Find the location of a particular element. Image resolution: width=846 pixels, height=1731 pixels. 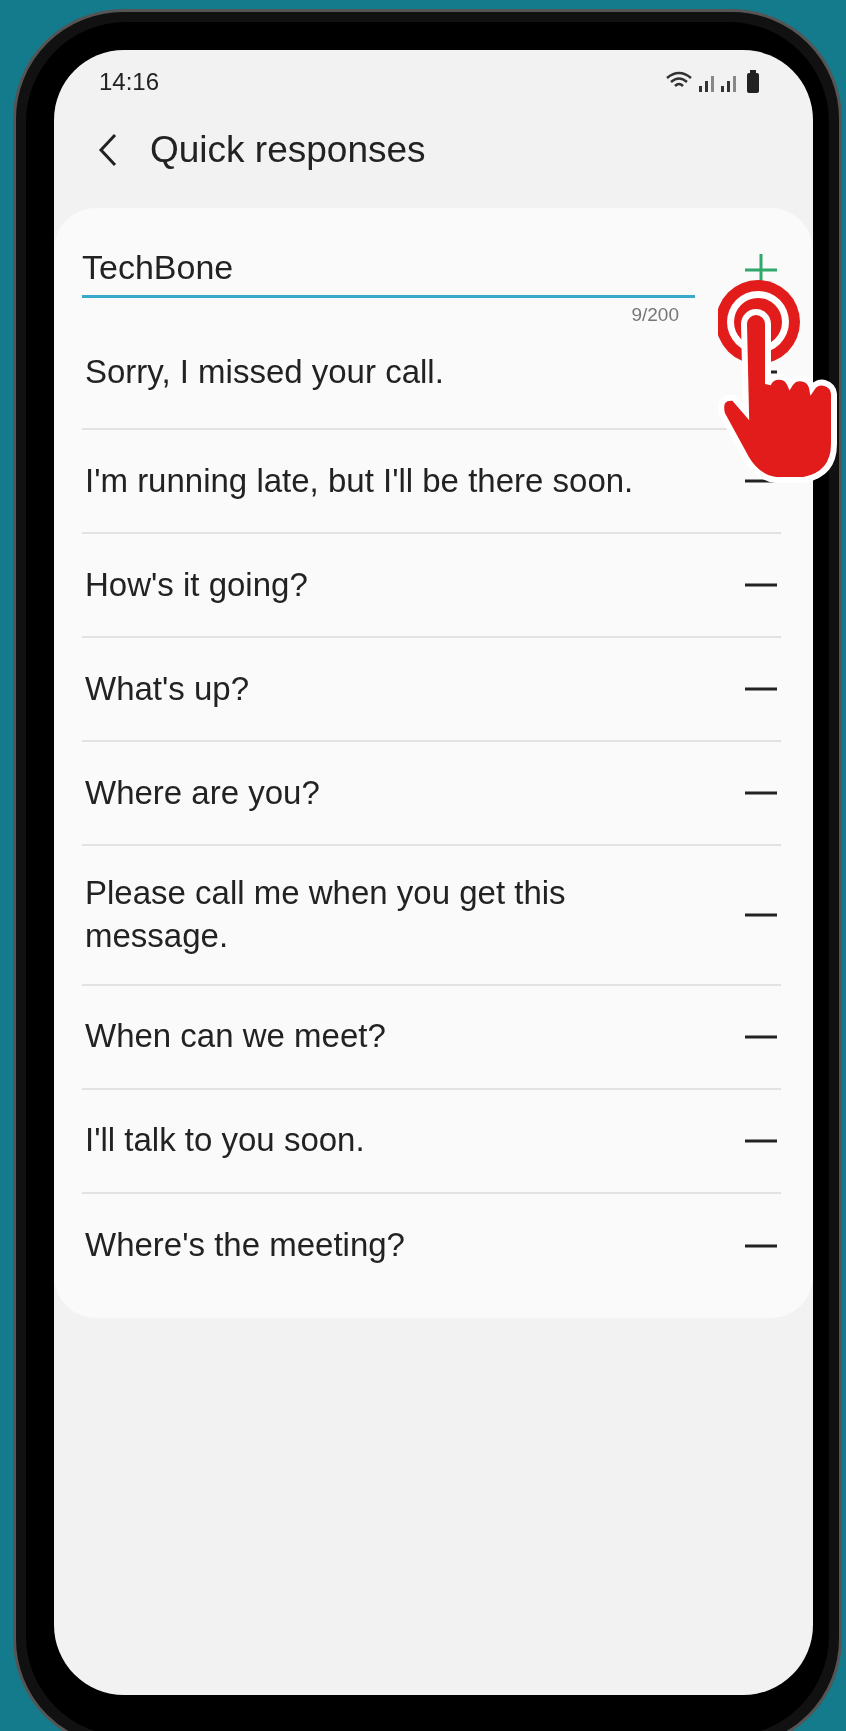

response-text: Sorry, I missed your call. is located at coordinates (264, 371).